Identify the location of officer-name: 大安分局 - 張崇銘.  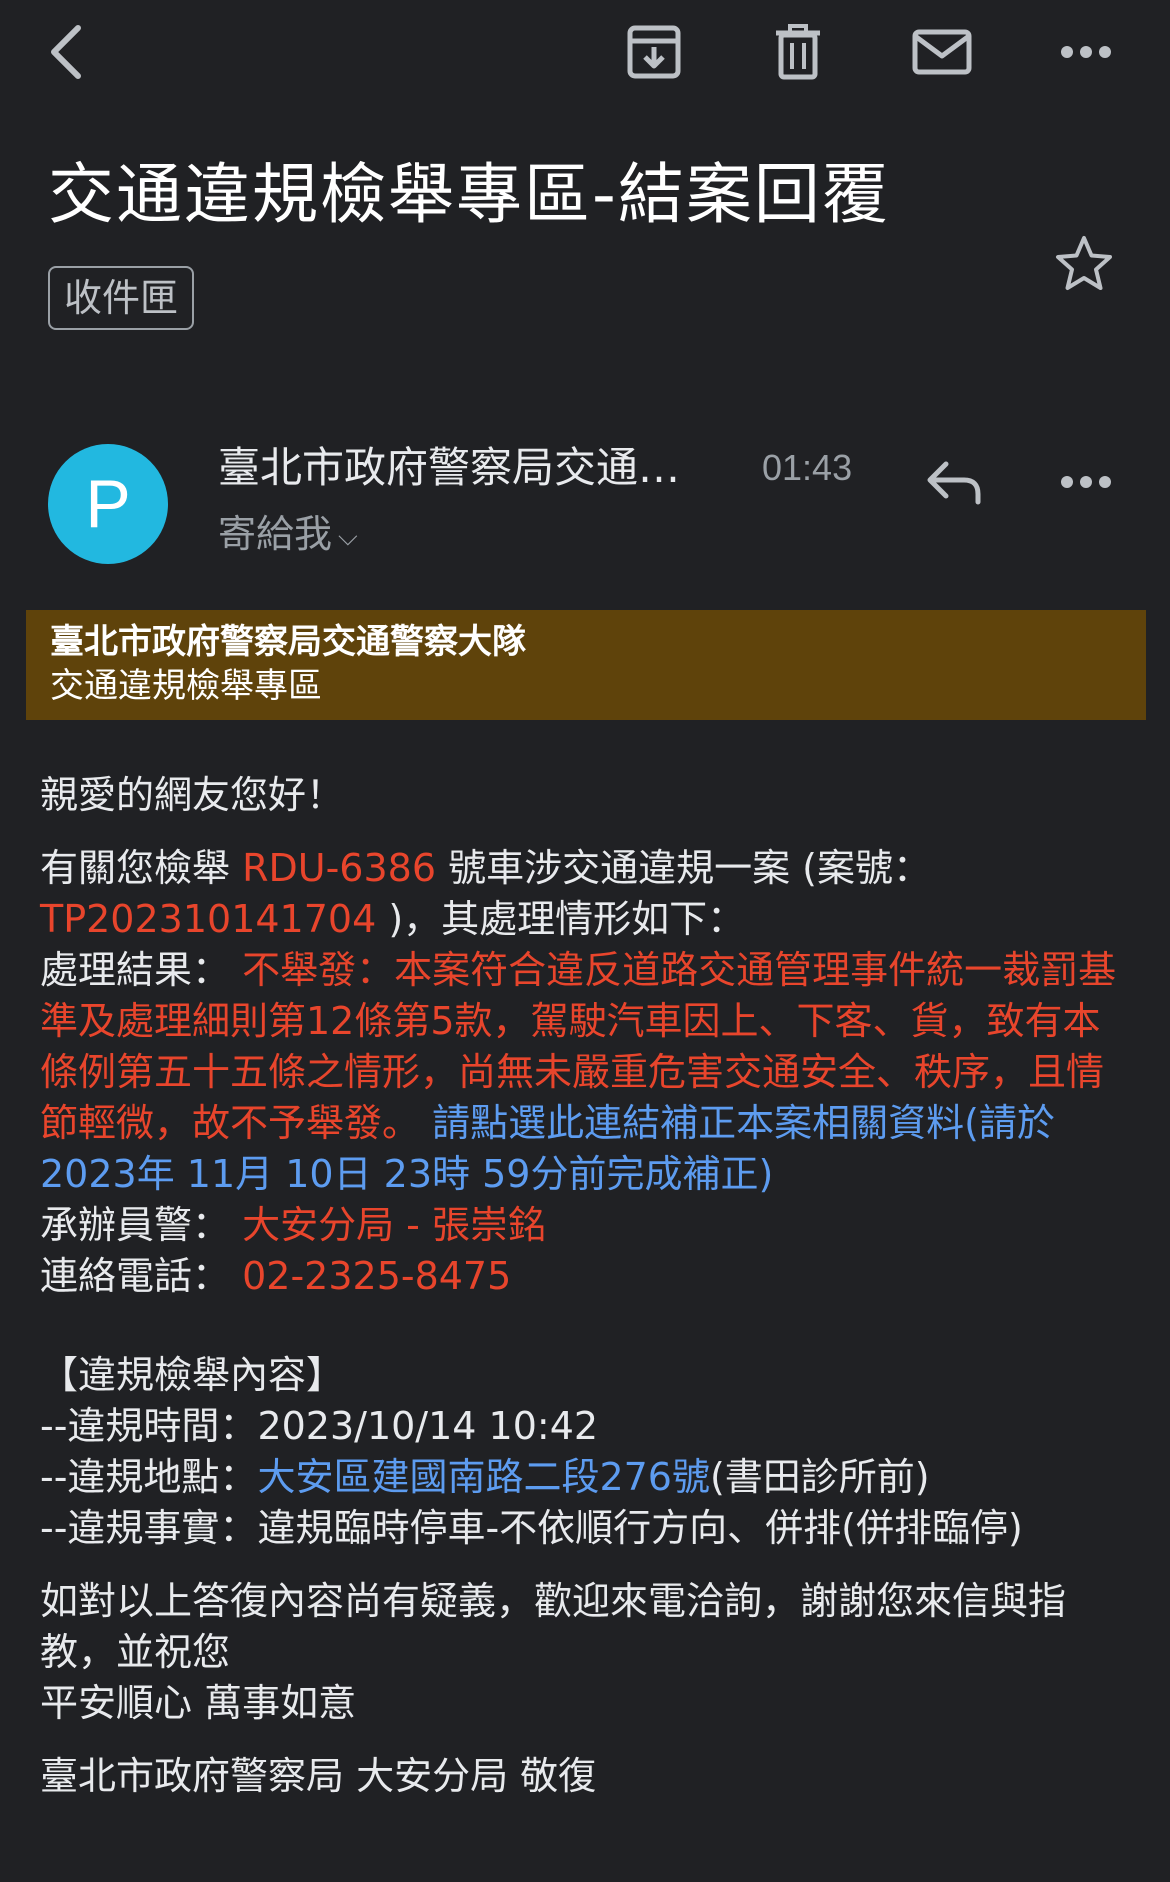
(394, 1225).